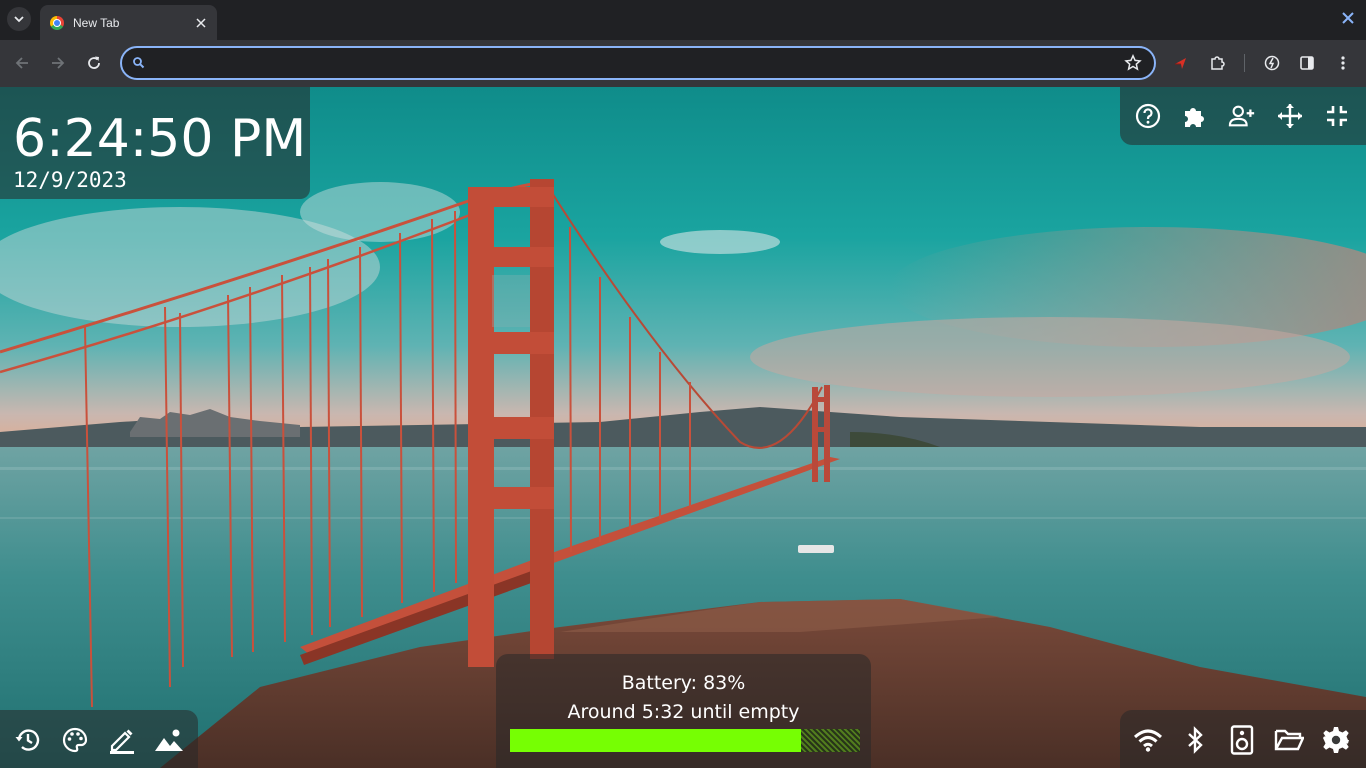 This screenshot has width=1366, height=768. I want to click on edit-icon, so click(122, 741).